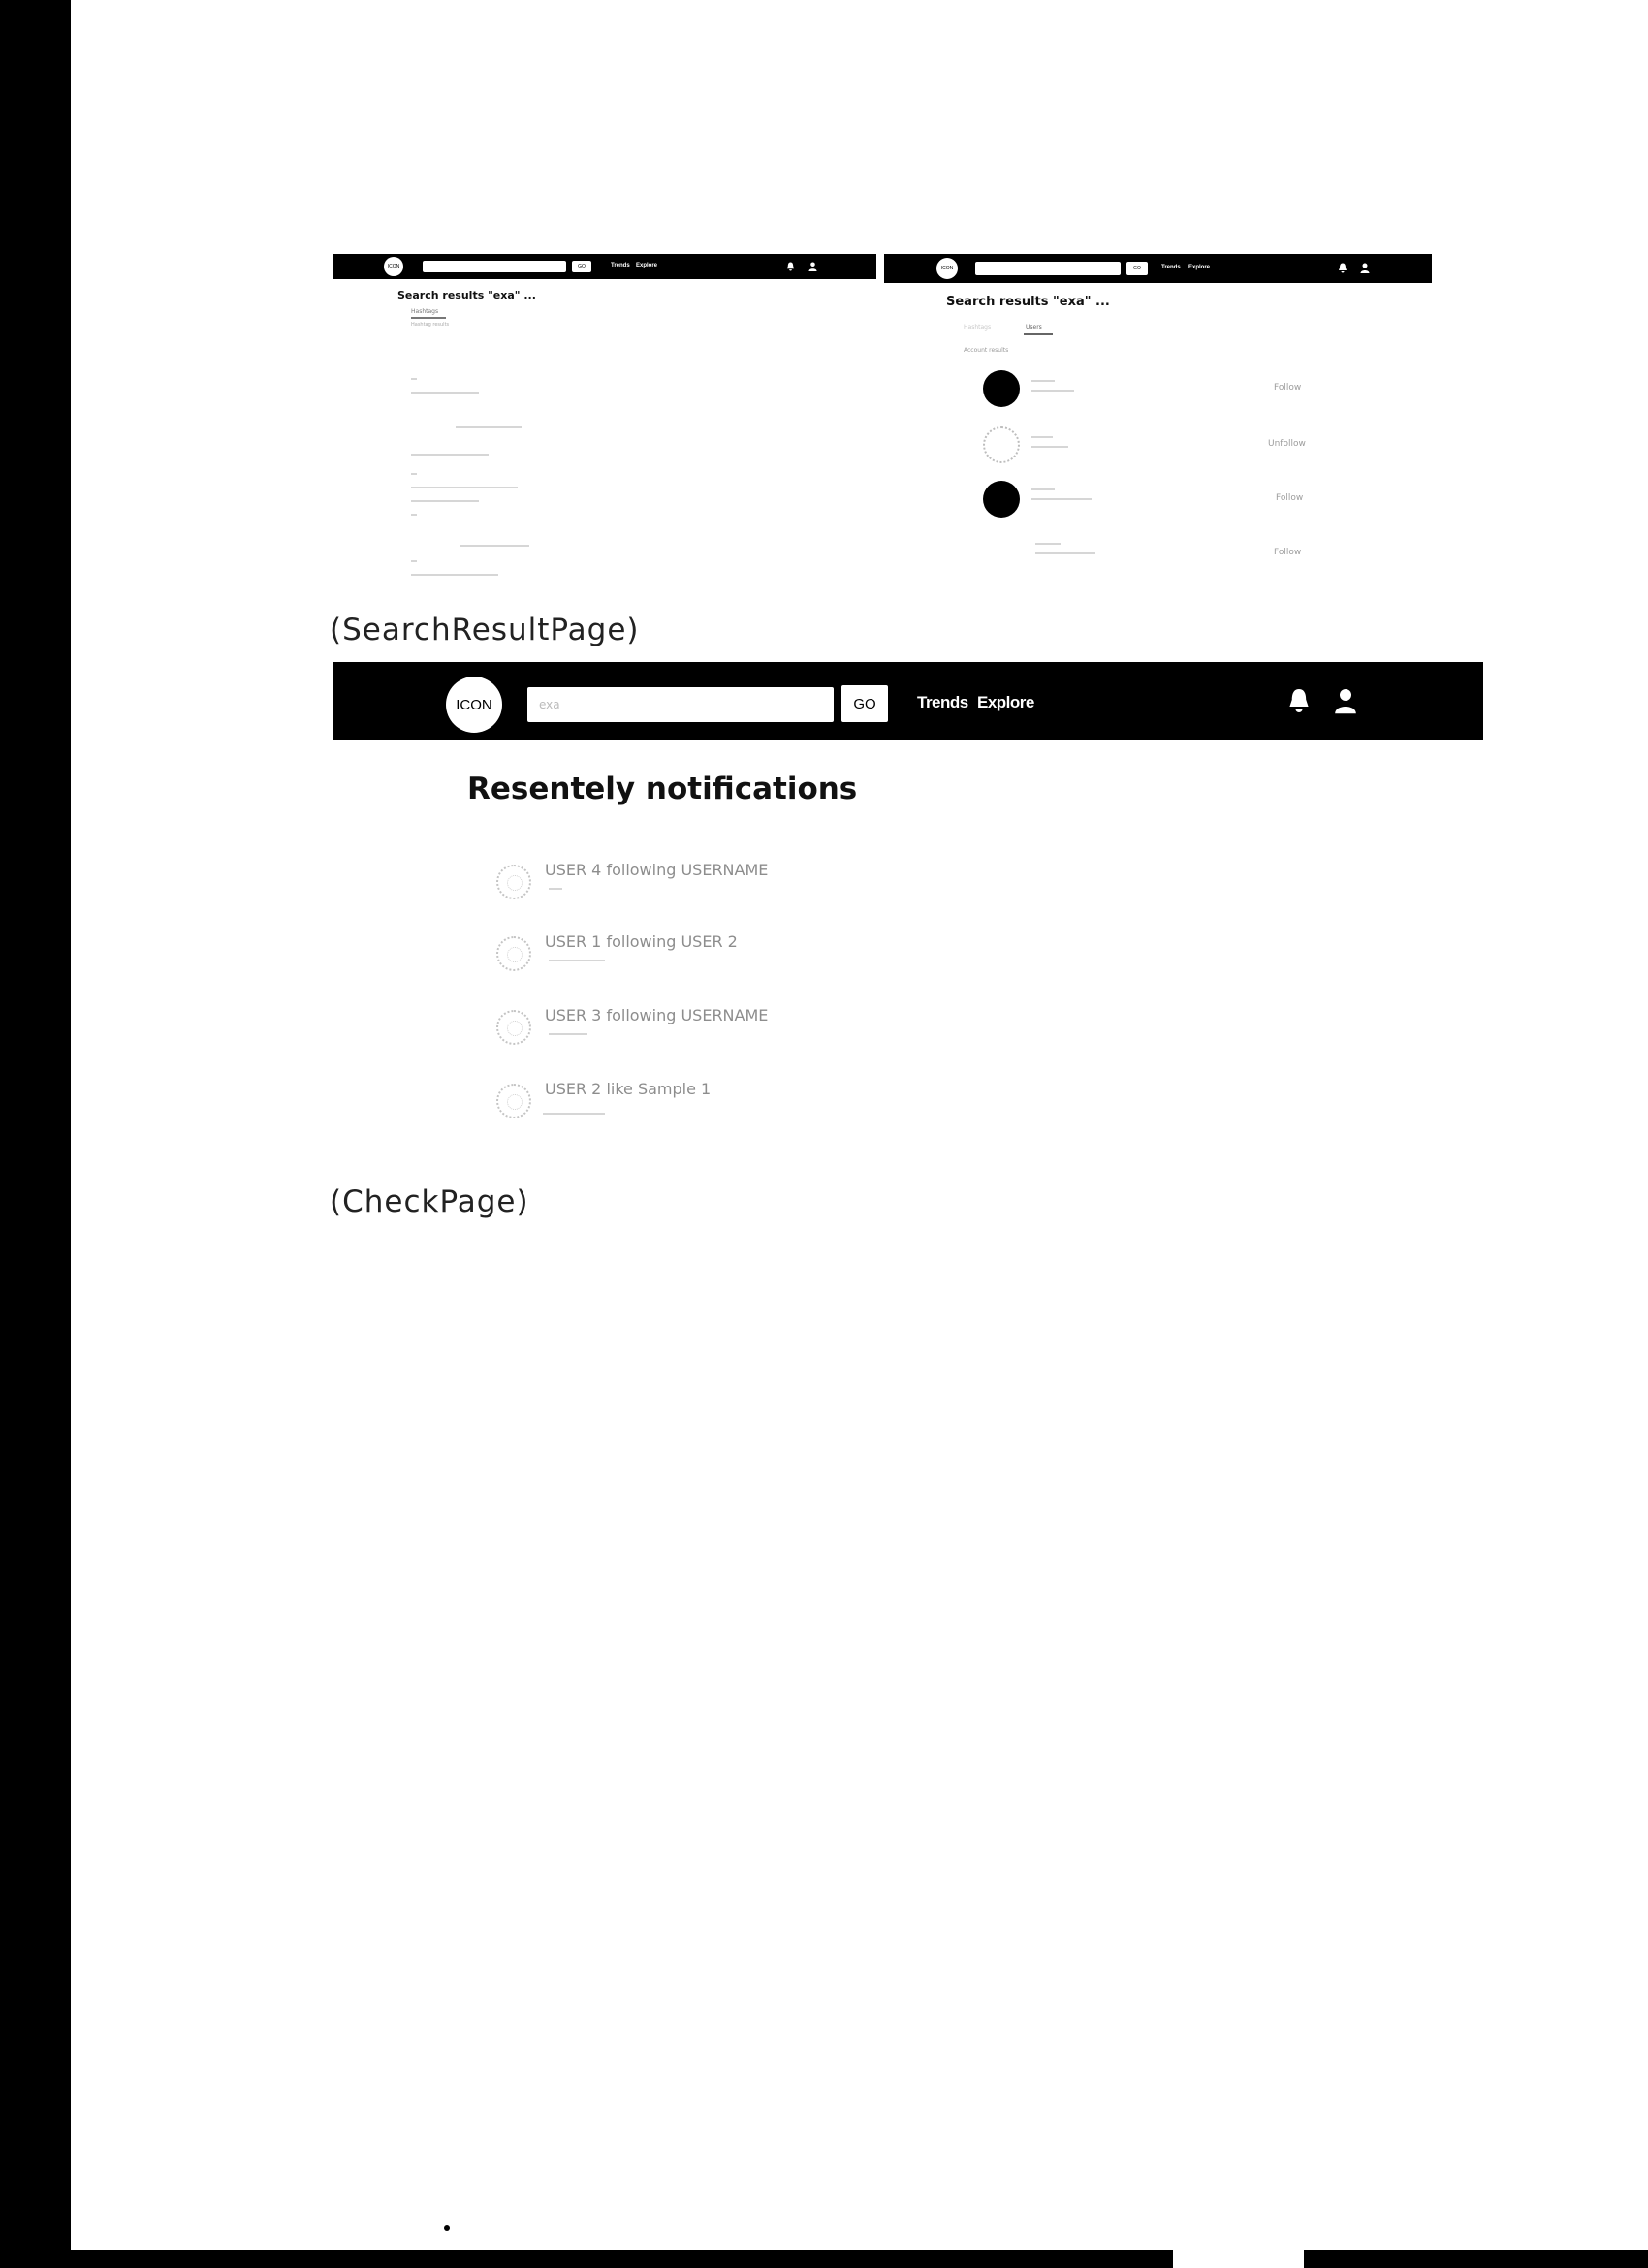  What do you see at coordinates (1299, 700) in the screenshot?
I see `bell-icon` at bounding box center [1299, 700].